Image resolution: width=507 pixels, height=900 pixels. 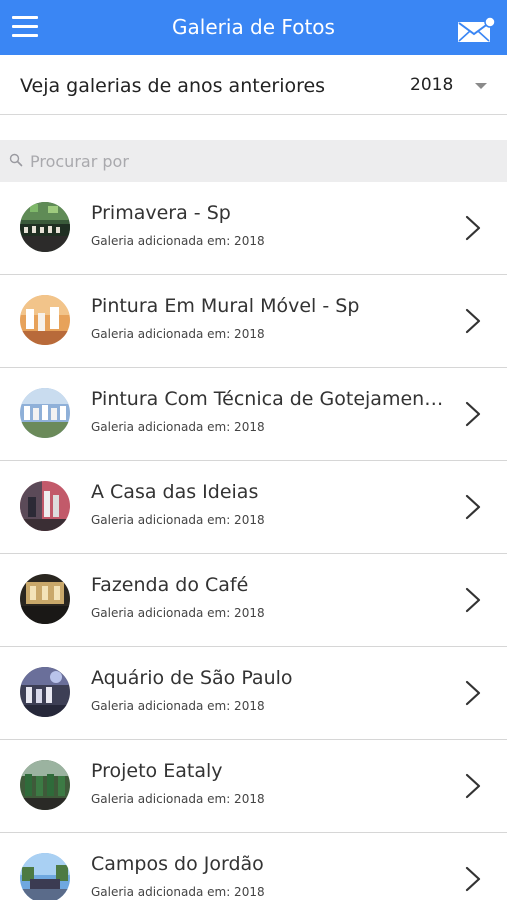 I want to click on year-selector-value: 2018, so click(x=431, y=84).